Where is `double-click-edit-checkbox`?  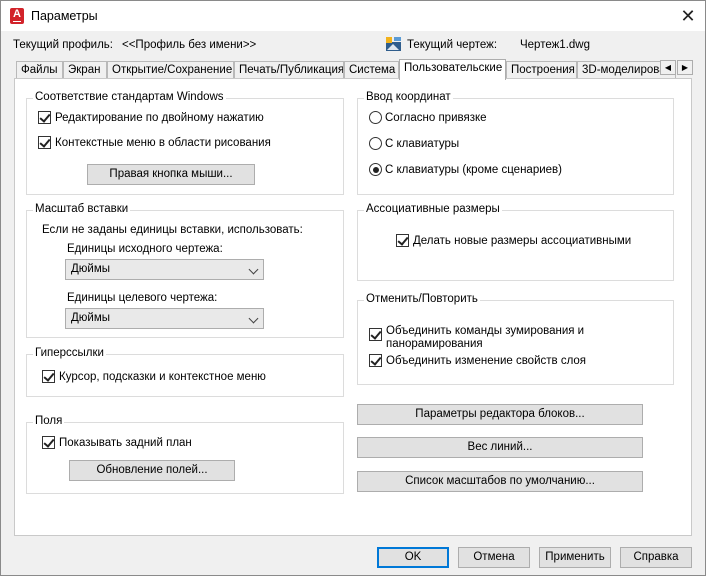
double-click-edit-checkbox is located at coordinates (44, 117).